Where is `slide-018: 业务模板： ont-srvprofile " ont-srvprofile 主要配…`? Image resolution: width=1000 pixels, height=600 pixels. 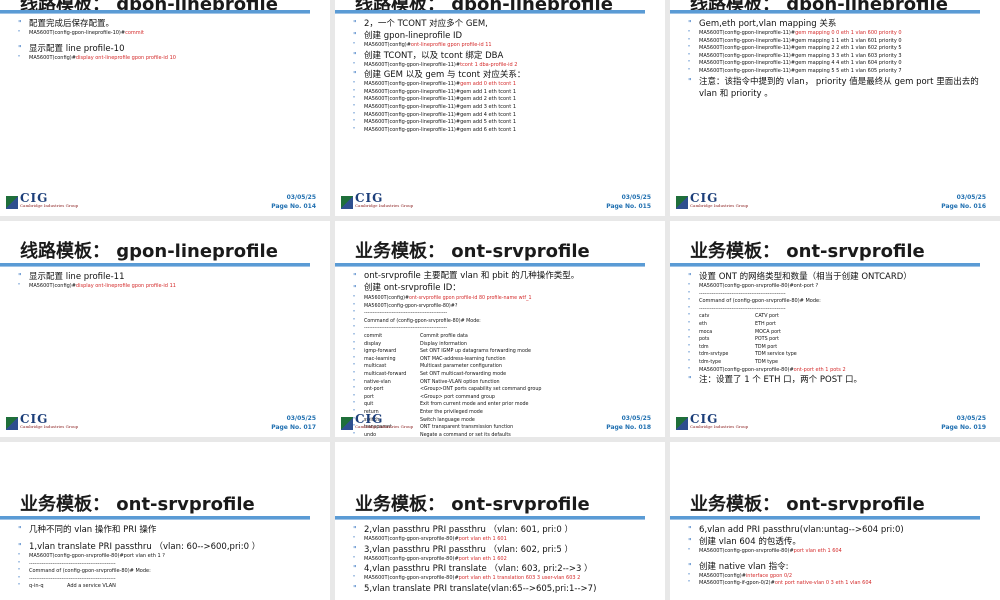 slide-018: 业务模板： ont-srvprofile " ont-srvprofile 主要配… is located at coordinates (500, 329).